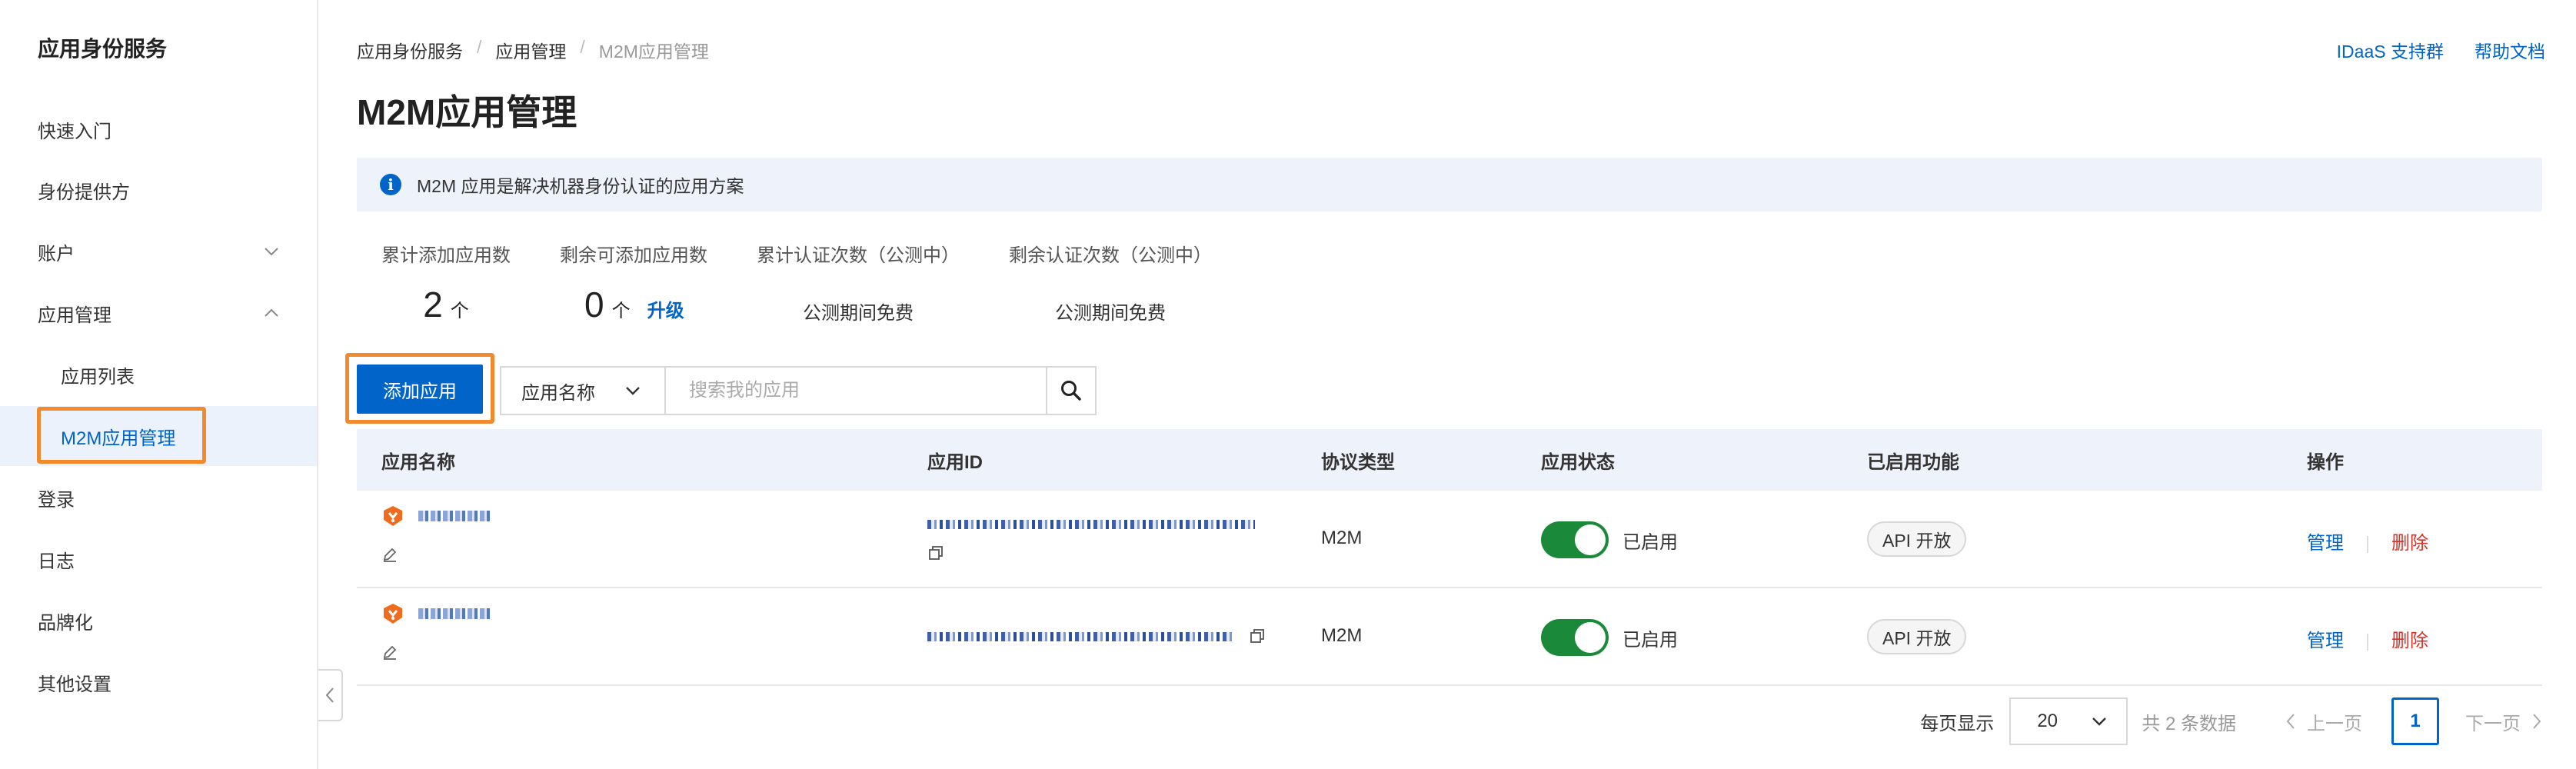 The height and width of the screenshot is (769, 2576). Describe the element at coordinates (84, 192) in the screenshot. I see `sidebar-item-label: 身份提供方` at that location.